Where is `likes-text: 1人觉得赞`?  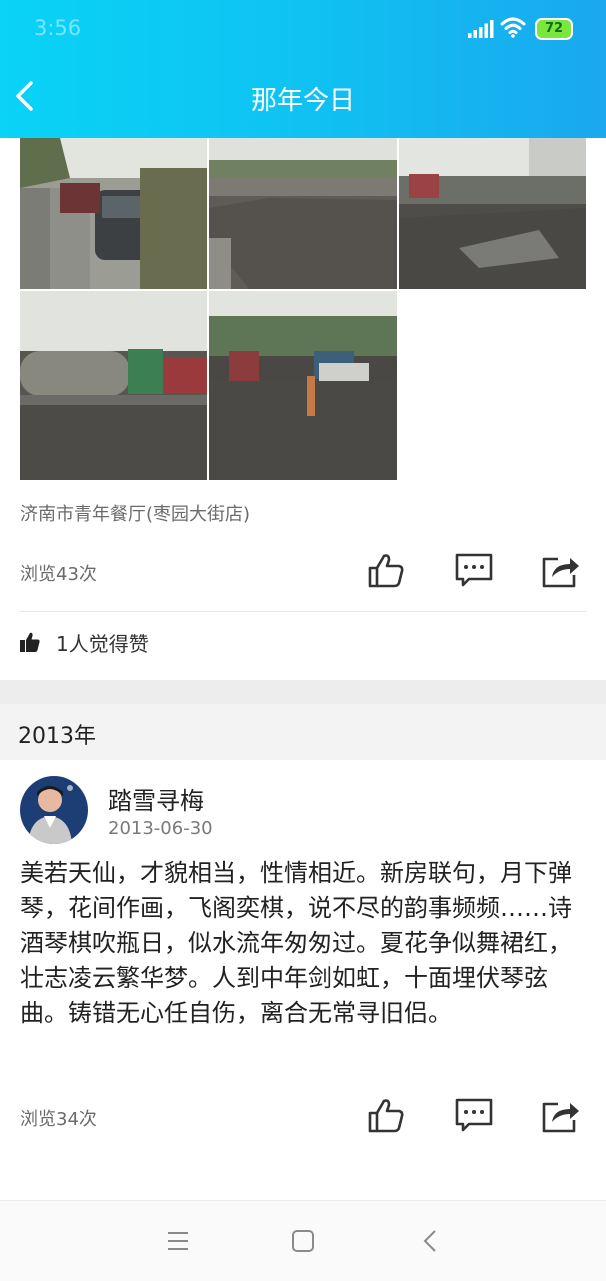 likes-text: 1人觉得赞 is located at coordinates (102, 644).